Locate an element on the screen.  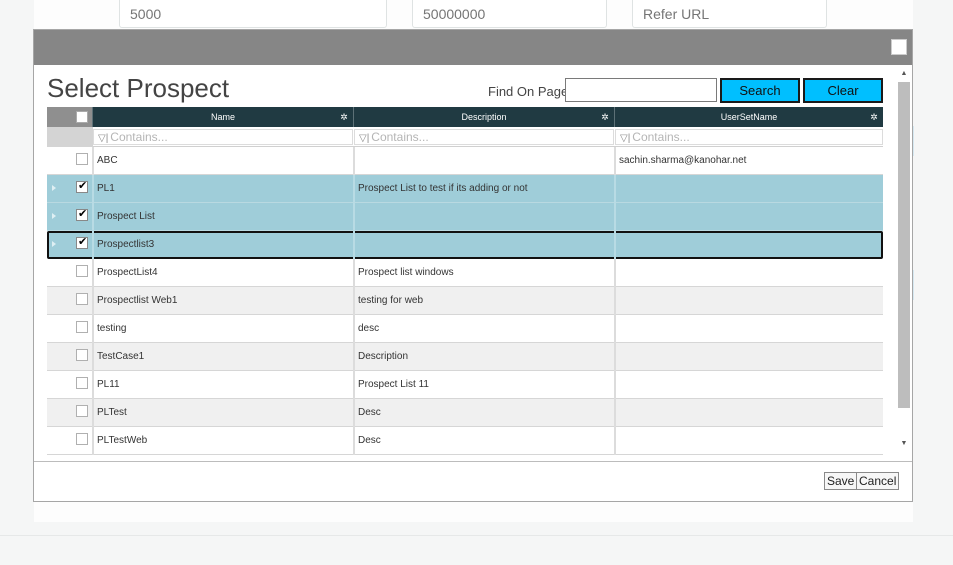
description-cell: desc is located at coordinates (369, 328).